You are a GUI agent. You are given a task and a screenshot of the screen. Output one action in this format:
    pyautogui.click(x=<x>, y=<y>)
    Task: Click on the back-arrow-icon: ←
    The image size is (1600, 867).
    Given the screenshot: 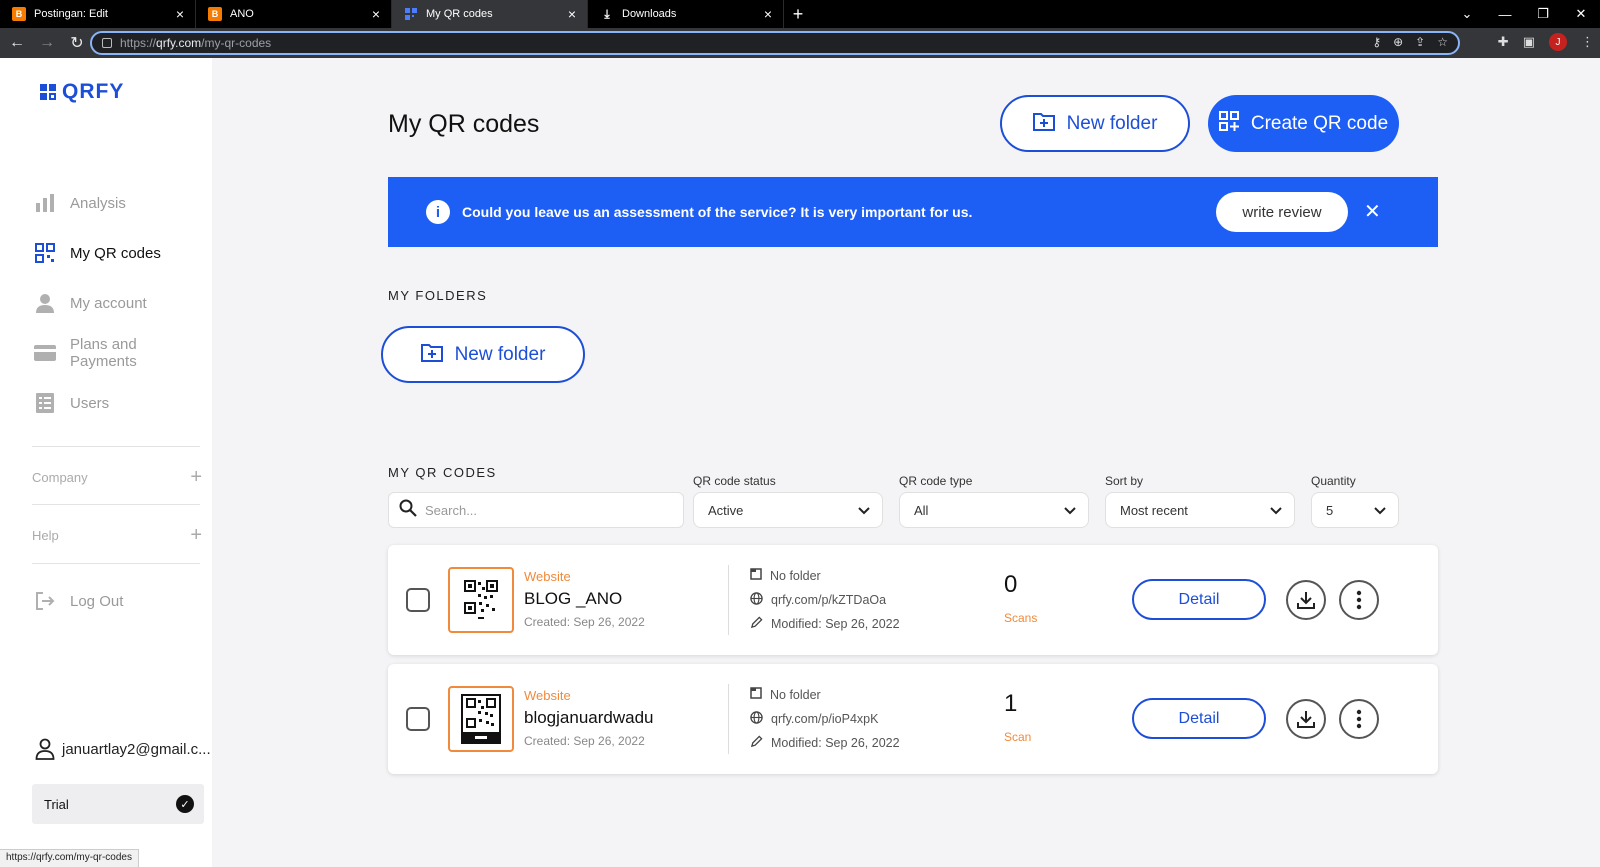 What is the action you would take?
    pyautogui.click(x=17, y=43)
    